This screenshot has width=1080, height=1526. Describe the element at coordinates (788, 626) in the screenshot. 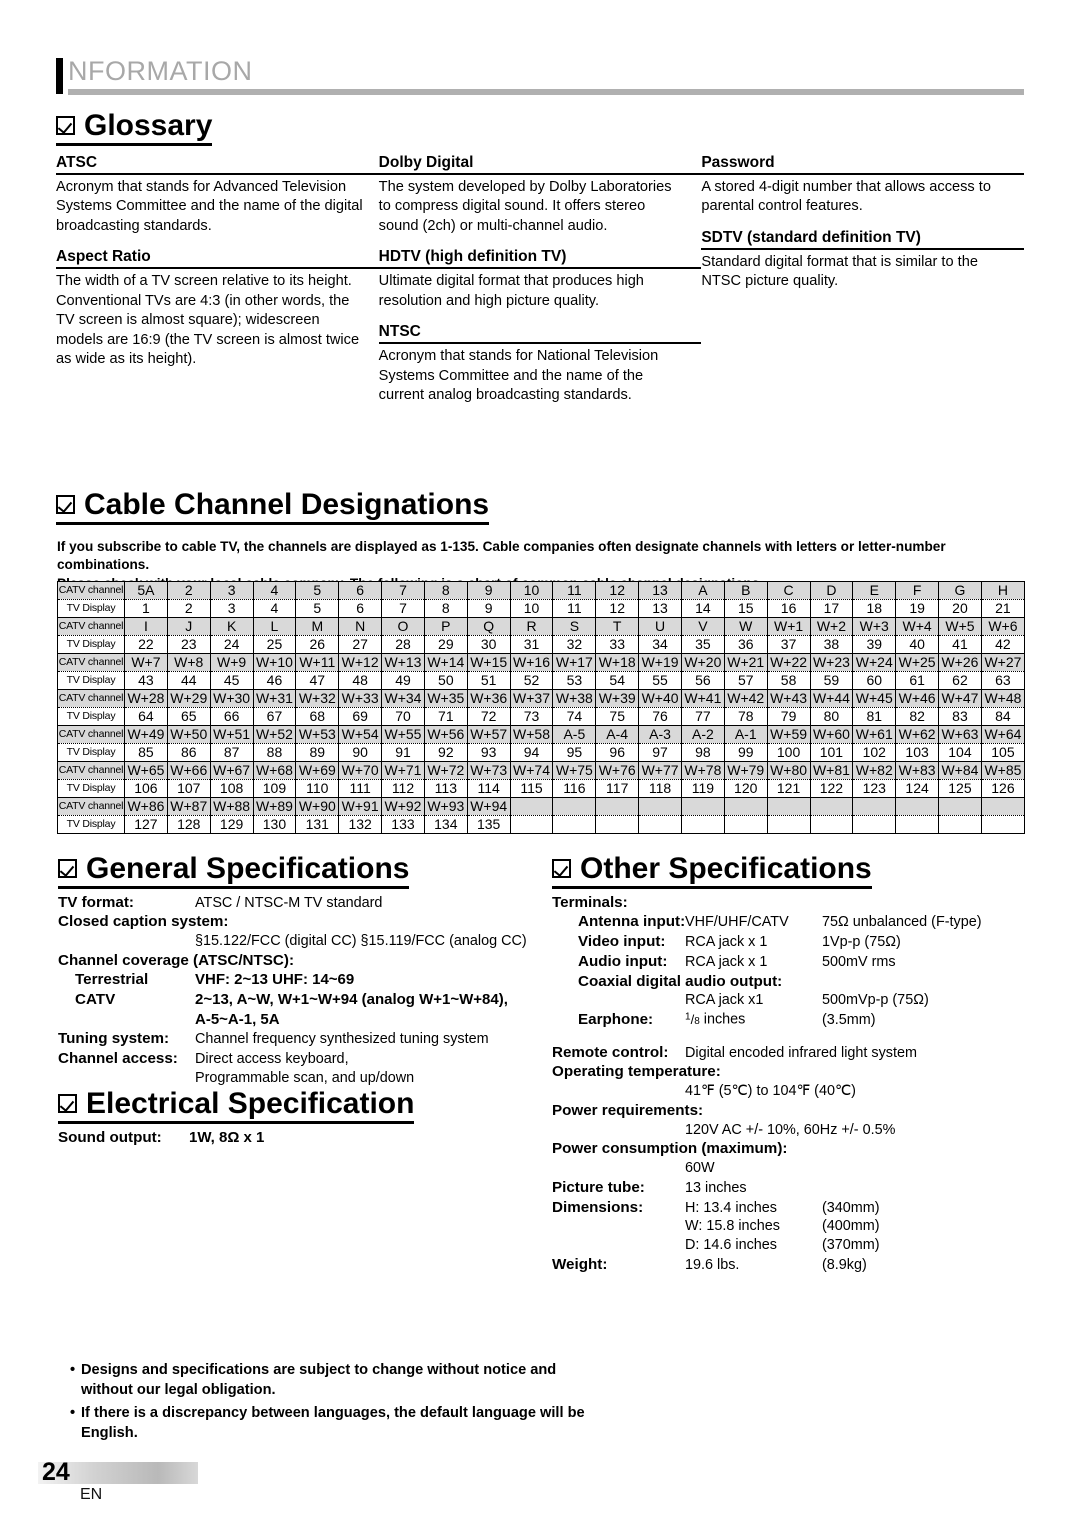

I see `table-cell: W+1` at that location.